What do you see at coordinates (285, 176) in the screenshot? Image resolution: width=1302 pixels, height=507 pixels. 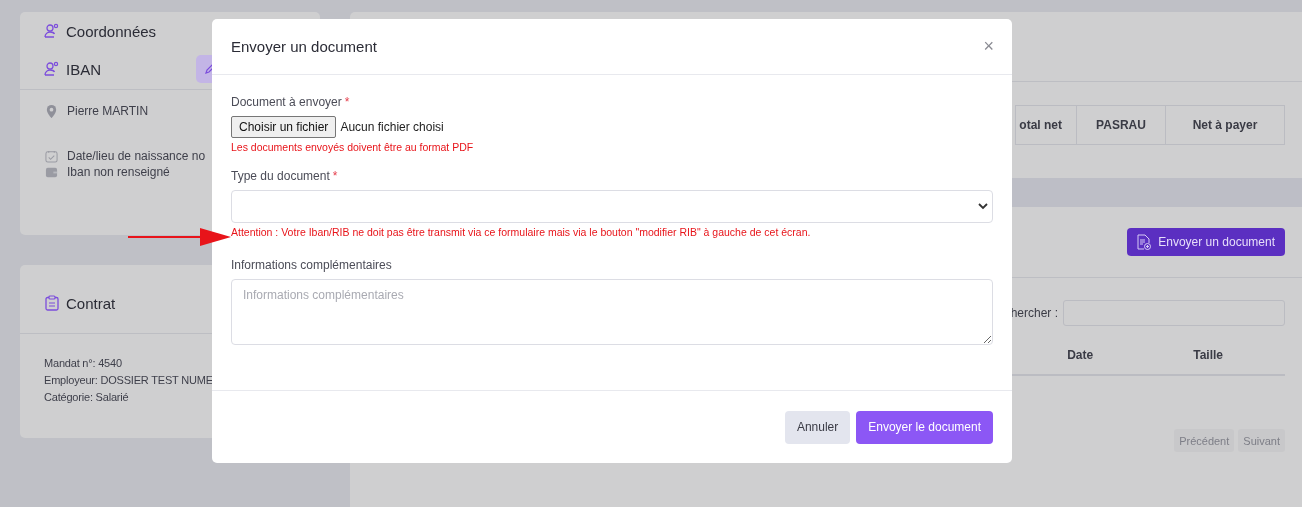 I see `field-label: Type du document *` at bounding box center [285, 176].